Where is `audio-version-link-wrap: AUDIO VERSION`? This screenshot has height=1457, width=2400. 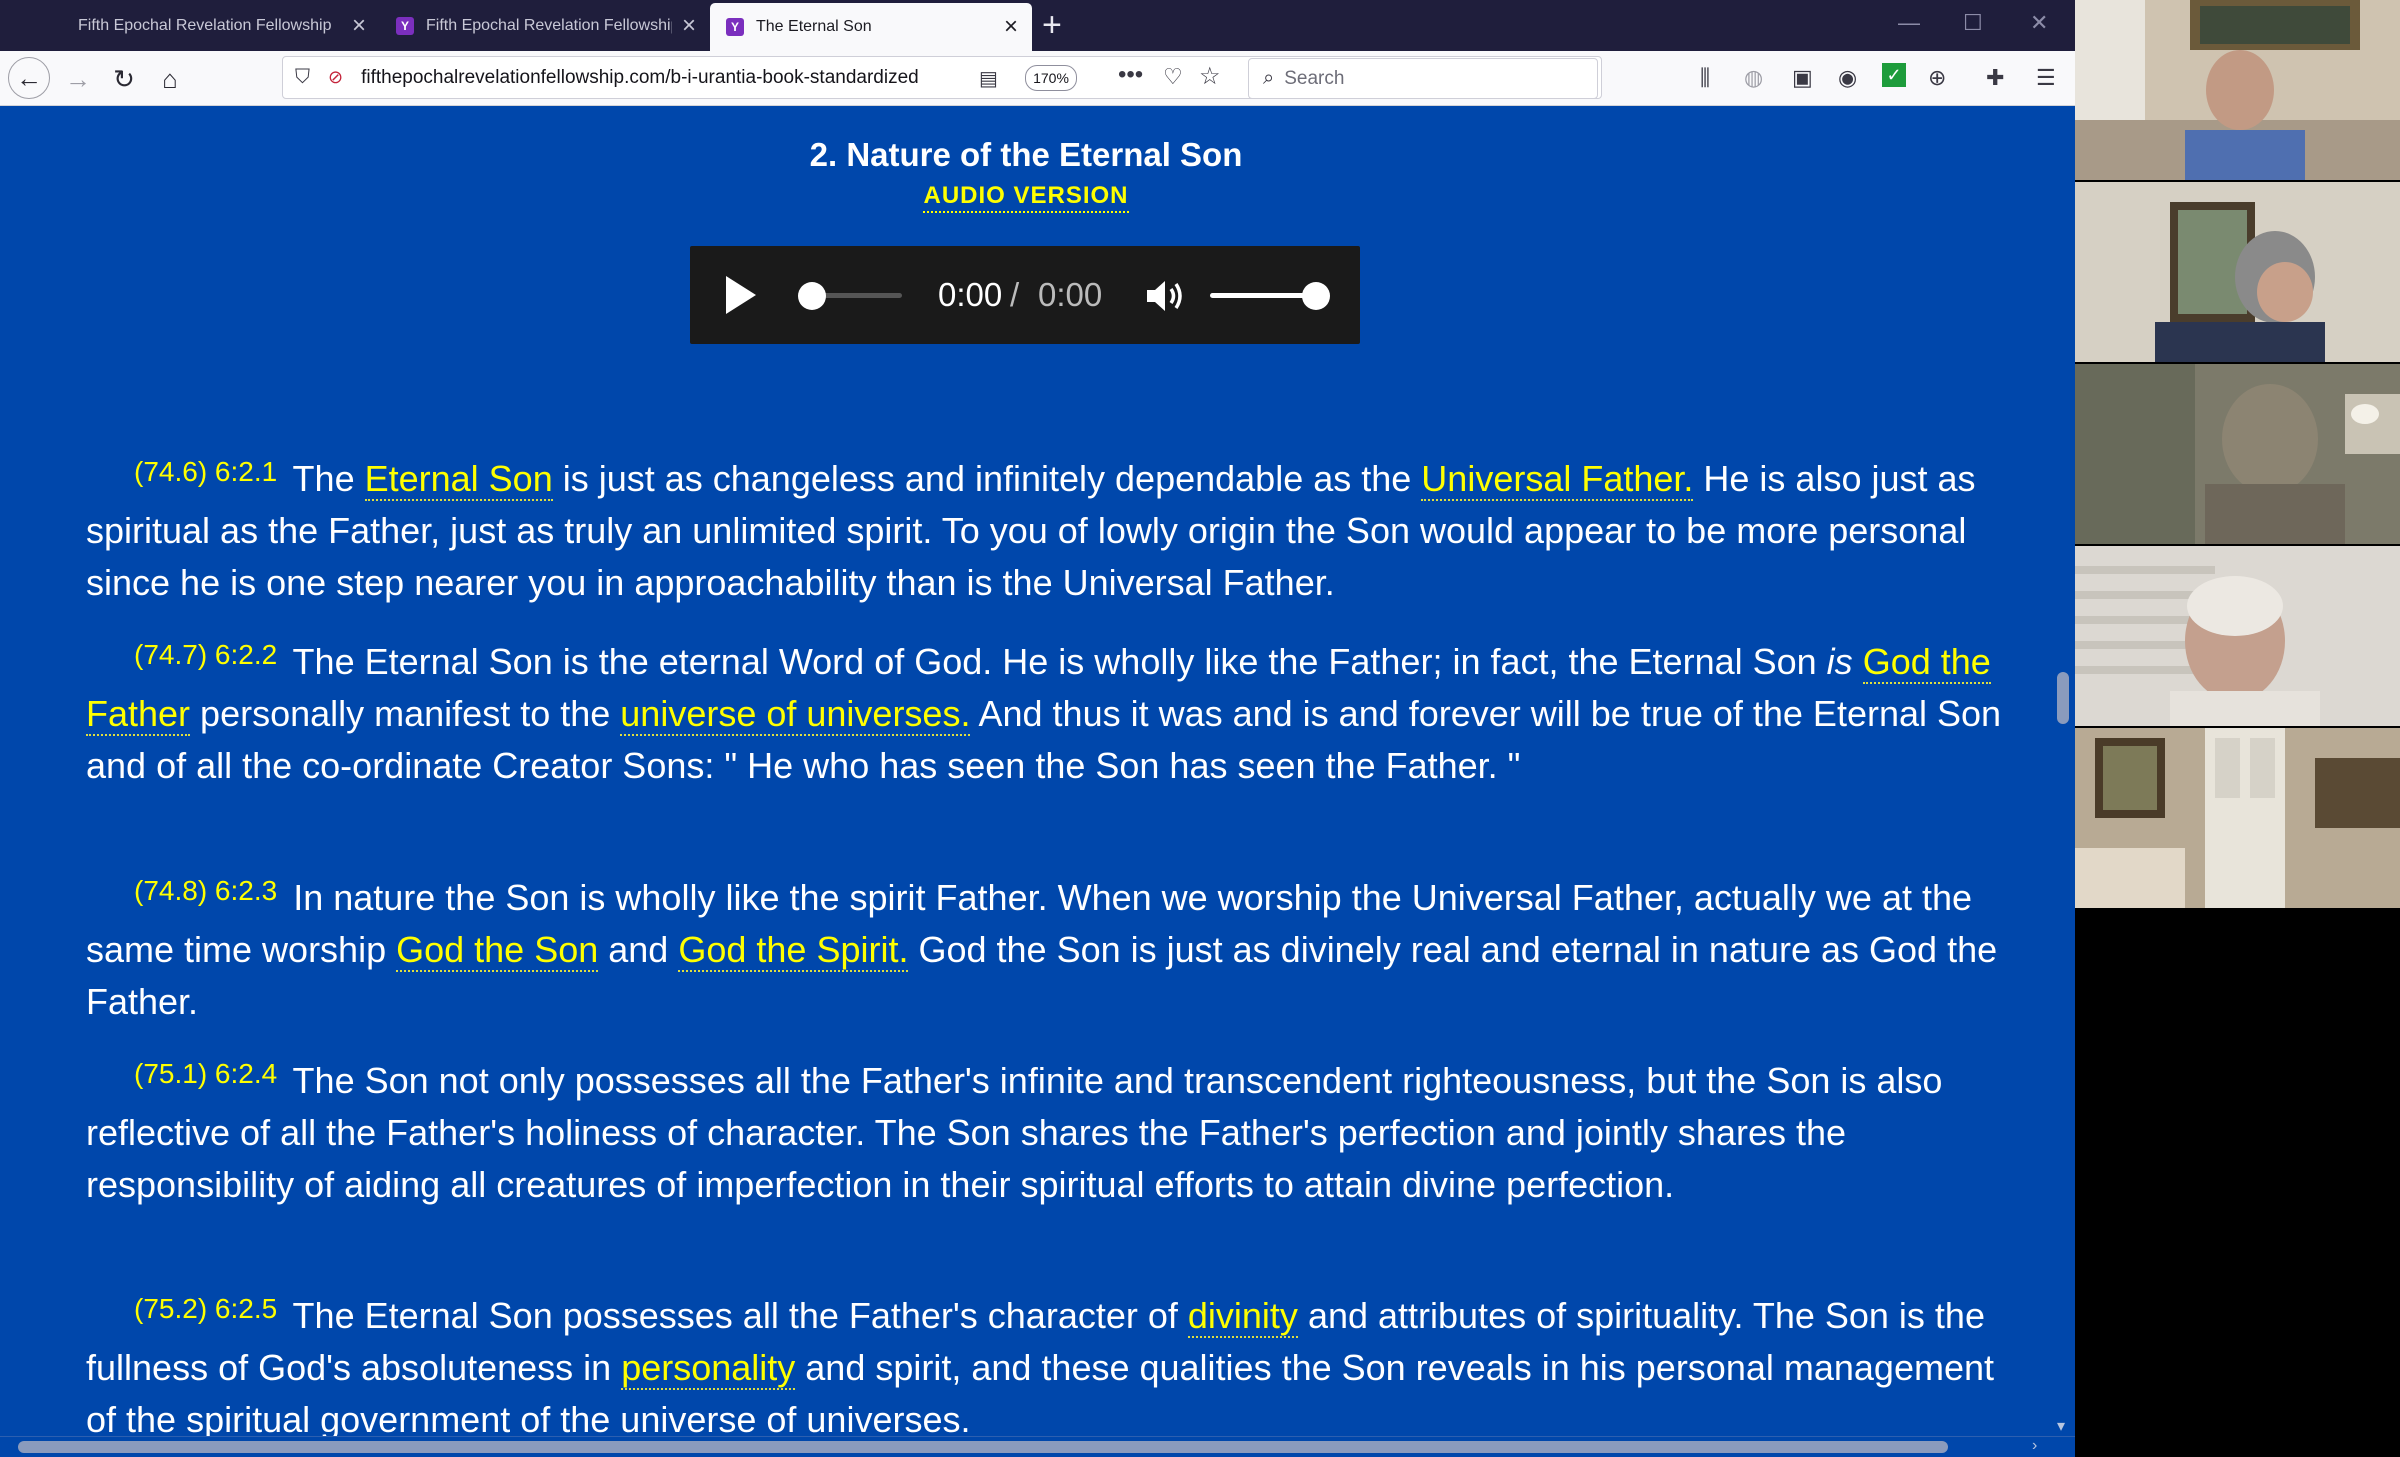 audio-version-link-wrap: AUDIO VERSION is located at coordinates (1026, 197).